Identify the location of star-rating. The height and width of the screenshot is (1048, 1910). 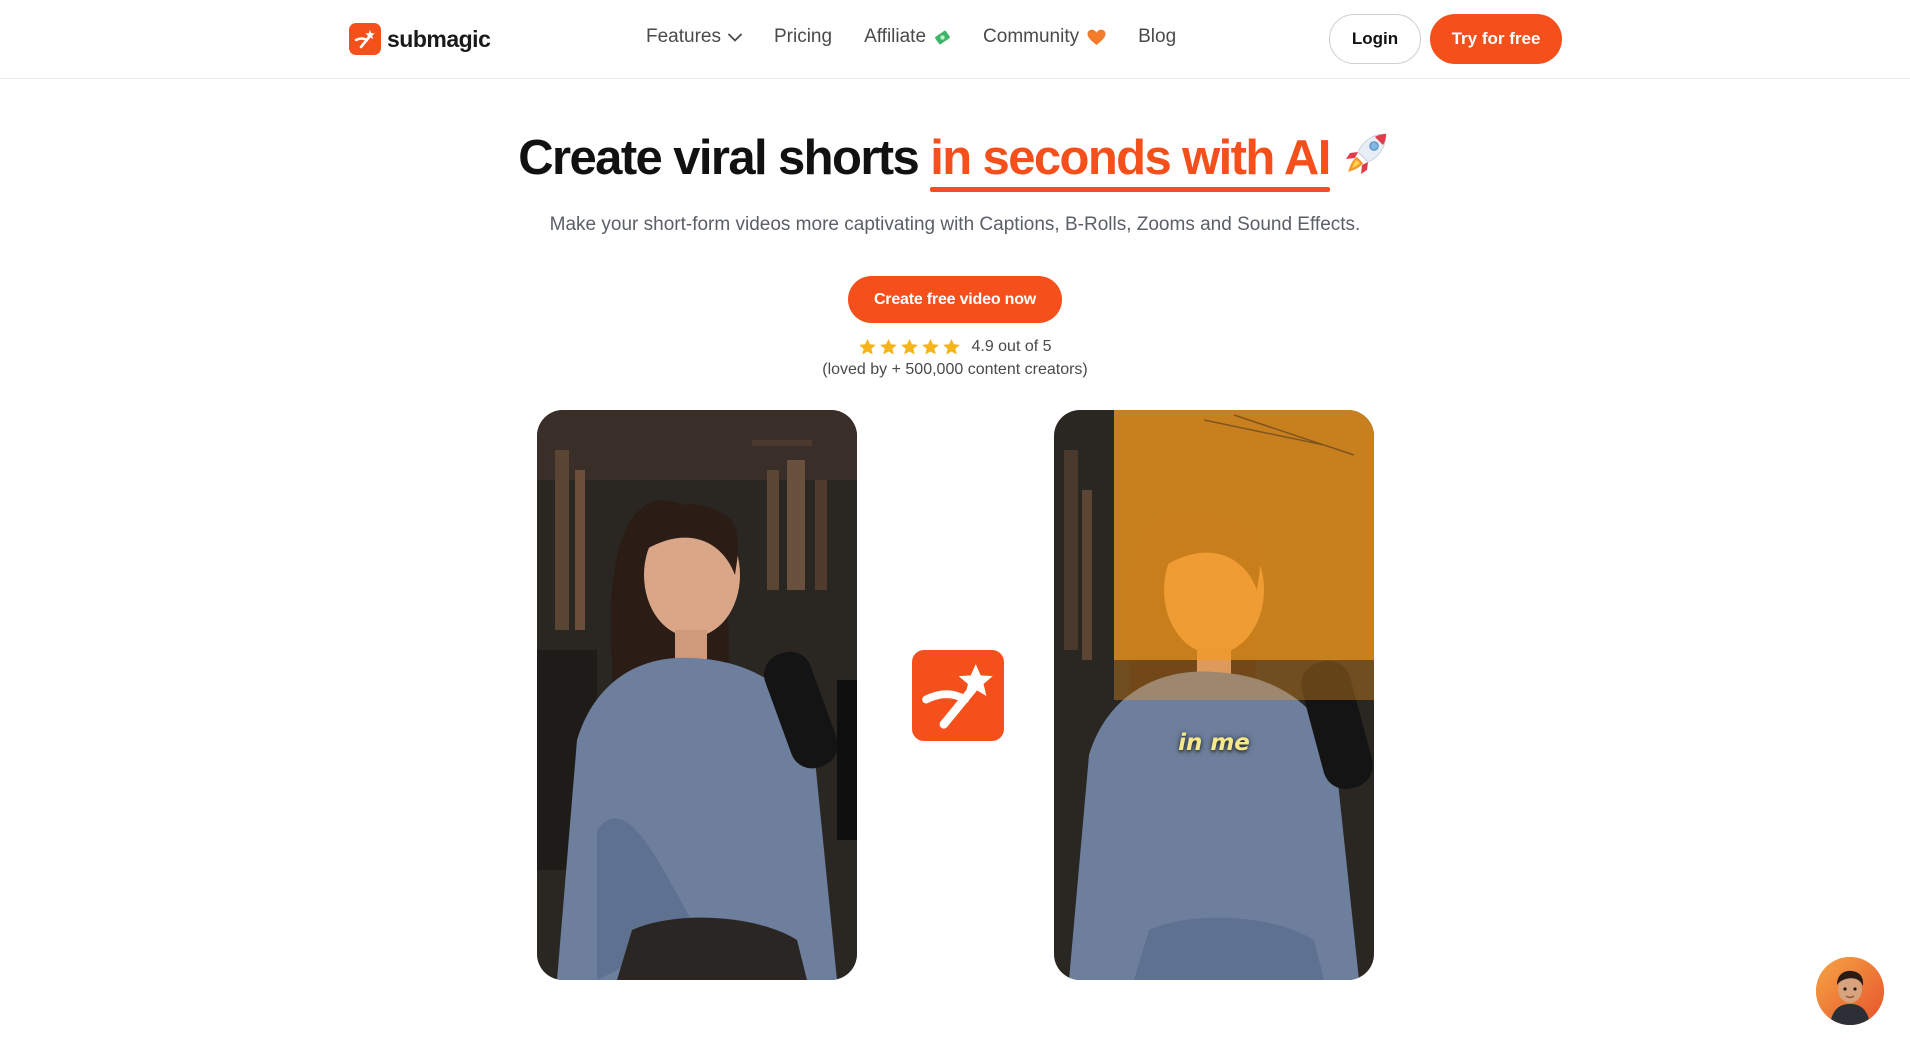
(910, 347).